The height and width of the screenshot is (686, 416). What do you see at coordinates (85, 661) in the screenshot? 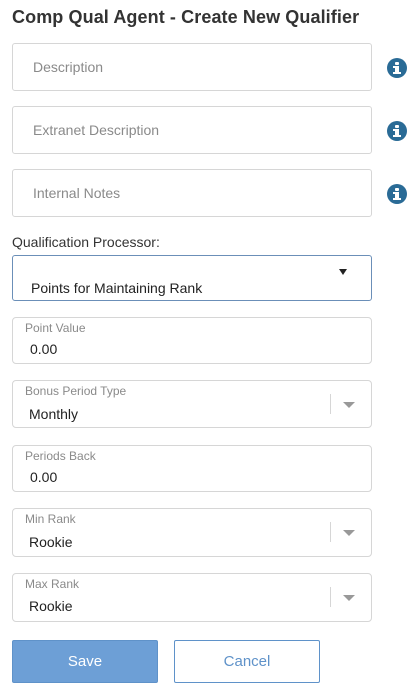
I see `save-button: Save` at bounding box center [85, 661].